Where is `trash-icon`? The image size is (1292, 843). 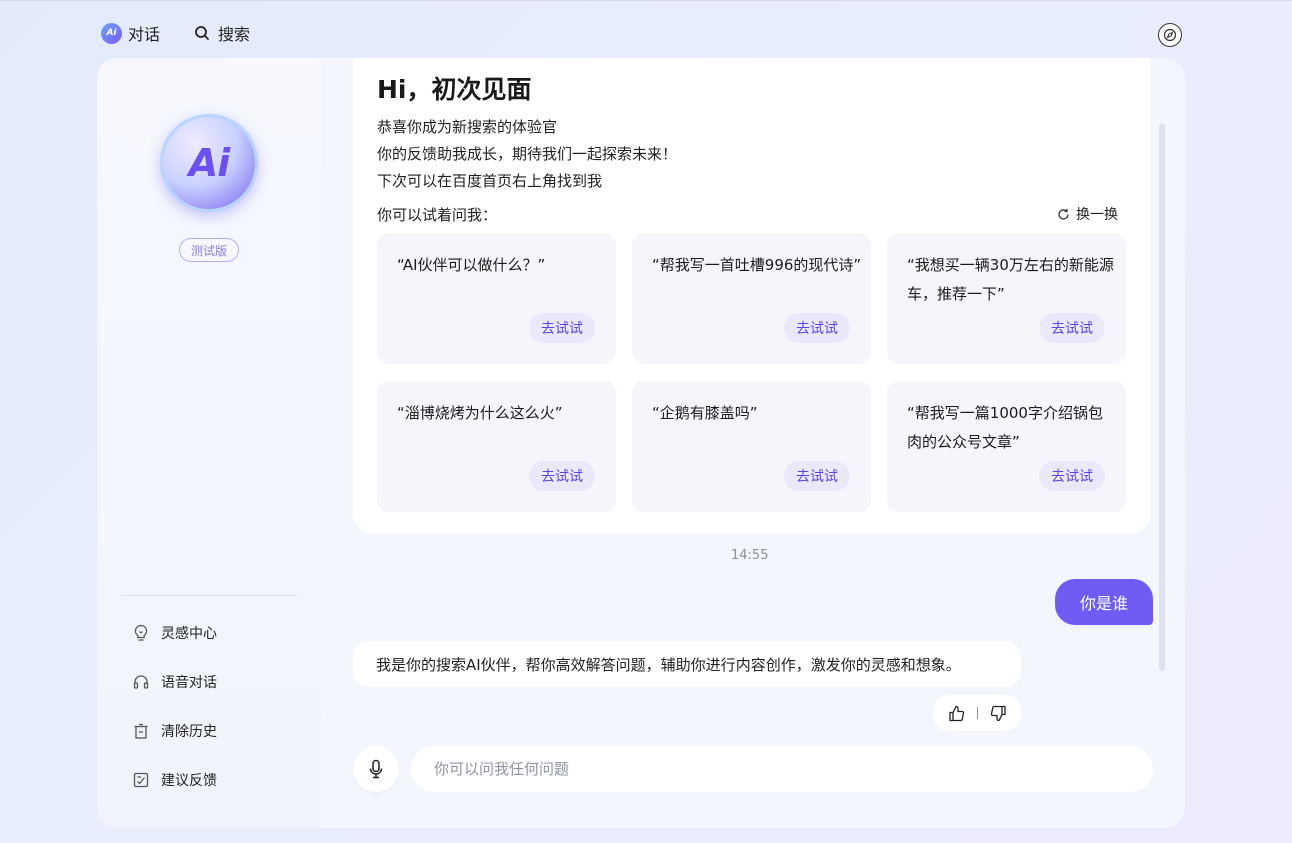 trash-icon is located at coordinates (141, 731).